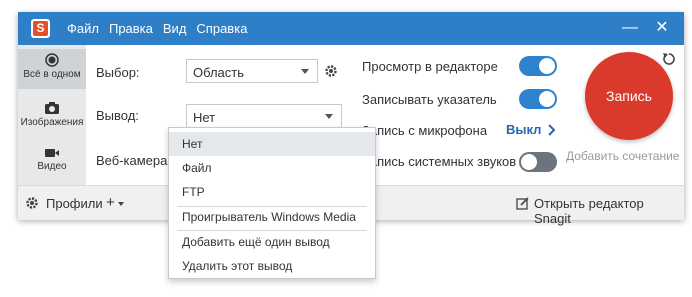 The width and height of the screenshot is (692, 297). Describe the element at coordinates (133, 160) in the screenshot. I see `webcam-label: Веб-камера:` at that location.